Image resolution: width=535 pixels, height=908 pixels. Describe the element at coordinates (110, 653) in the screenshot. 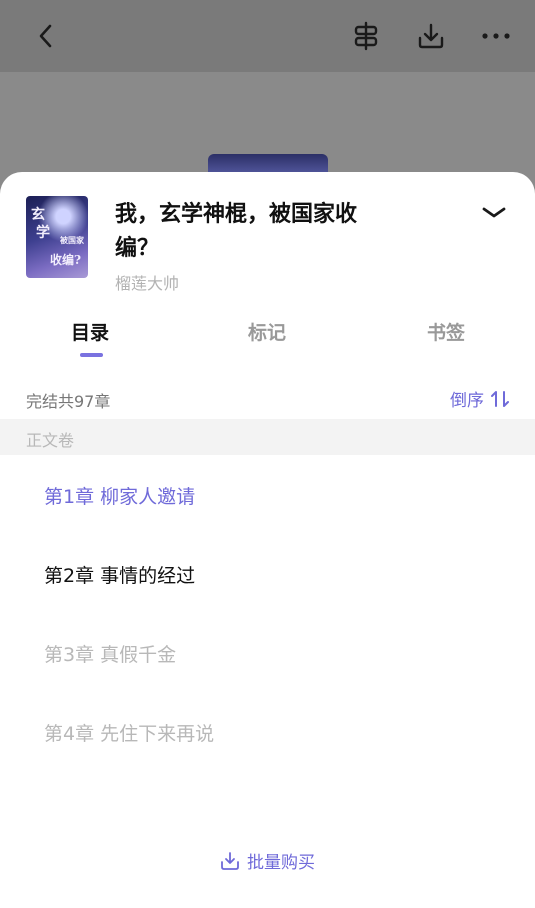

I see `chapter-item: 第3章 真假千金` at that location.